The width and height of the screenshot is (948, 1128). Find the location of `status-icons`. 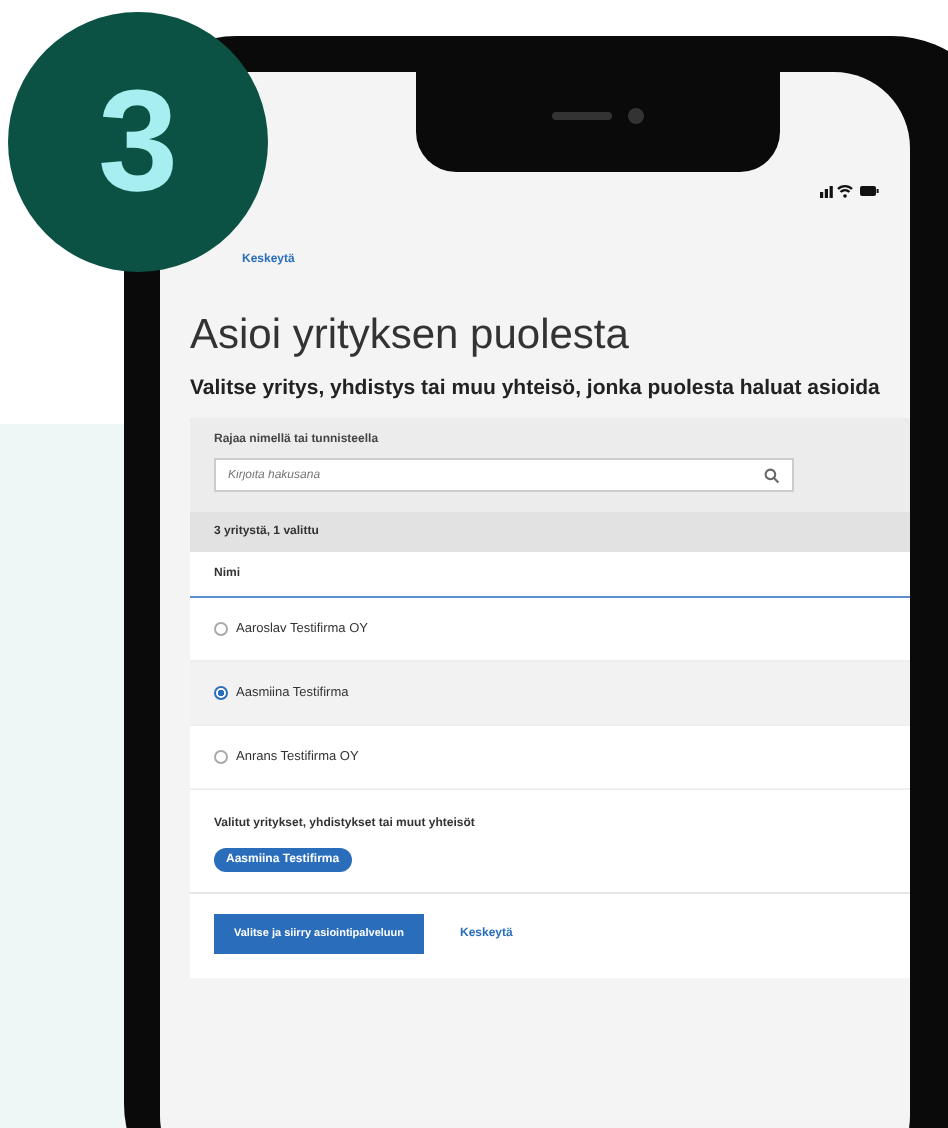

status-icons is located at coordinates (850, 190).